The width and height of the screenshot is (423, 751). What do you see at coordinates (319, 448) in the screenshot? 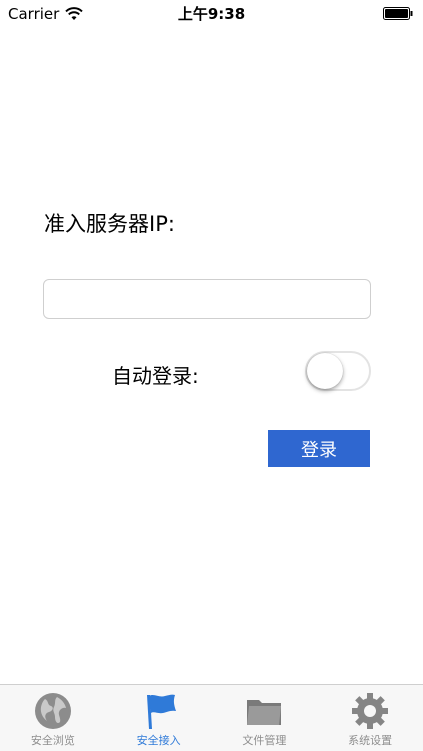
I see `login-button: 登录` at bounding box center [319, 448].